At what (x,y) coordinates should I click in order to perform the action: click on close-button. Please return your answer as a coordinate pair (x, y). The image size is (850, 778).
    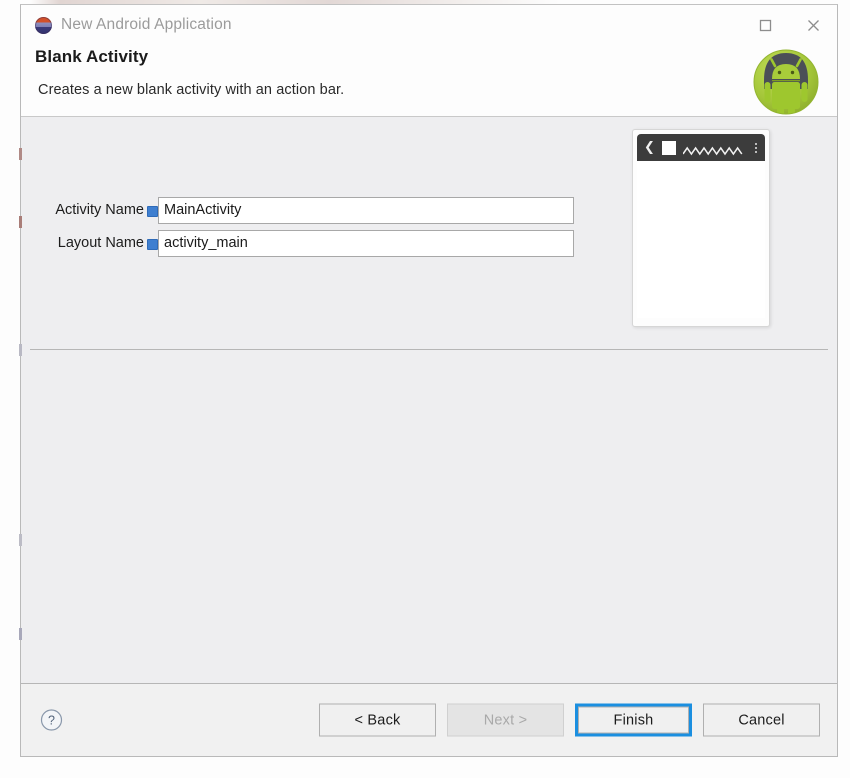
    Looking at the image, I should click on (813, 25).